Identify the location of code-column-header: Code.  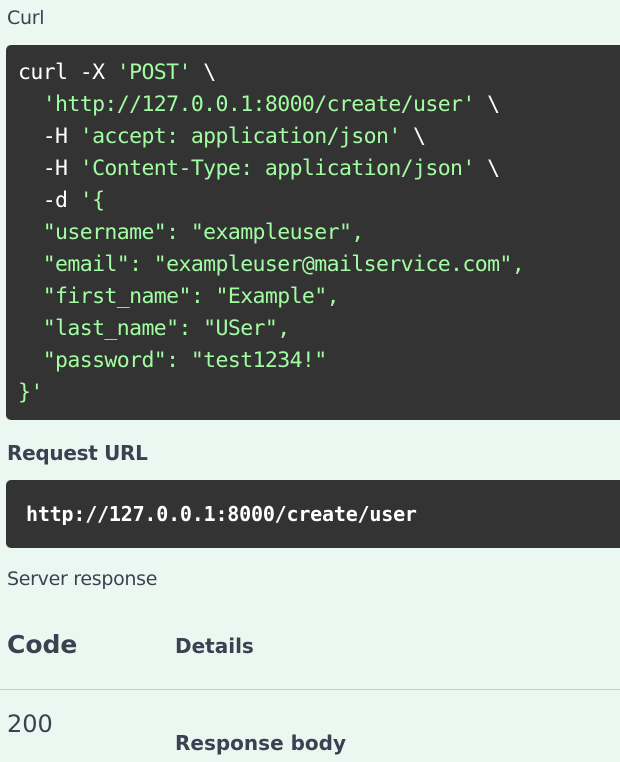
(42, 644).